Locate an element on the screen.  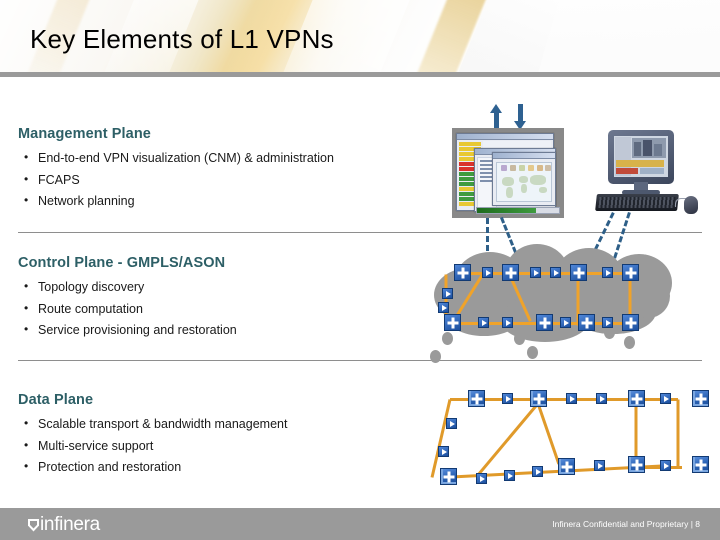
page-title: Key Elements of L1 VPNs is located at coordinates (182, 39).